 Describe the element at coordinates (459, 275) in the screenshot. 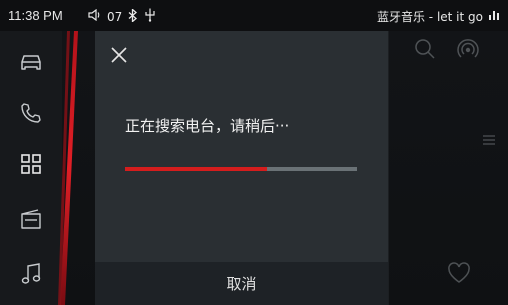

I see `heart-icon` at that location.